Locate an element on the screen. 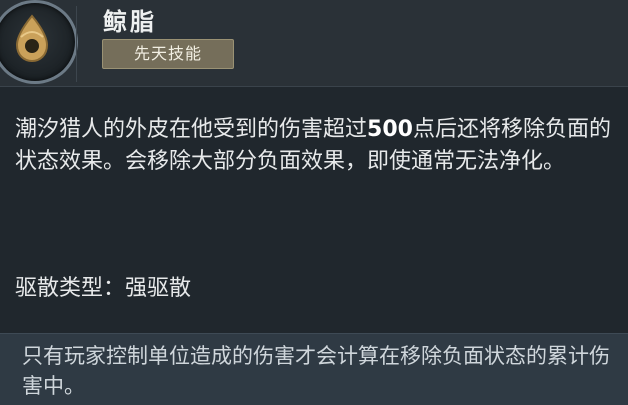 This screenshot has width=628, height=405. footer-note: 只有玩家控制单位造成的伤害才会计算在移除负面状态的累计伤害中。 is located at coordinates (316, 371).